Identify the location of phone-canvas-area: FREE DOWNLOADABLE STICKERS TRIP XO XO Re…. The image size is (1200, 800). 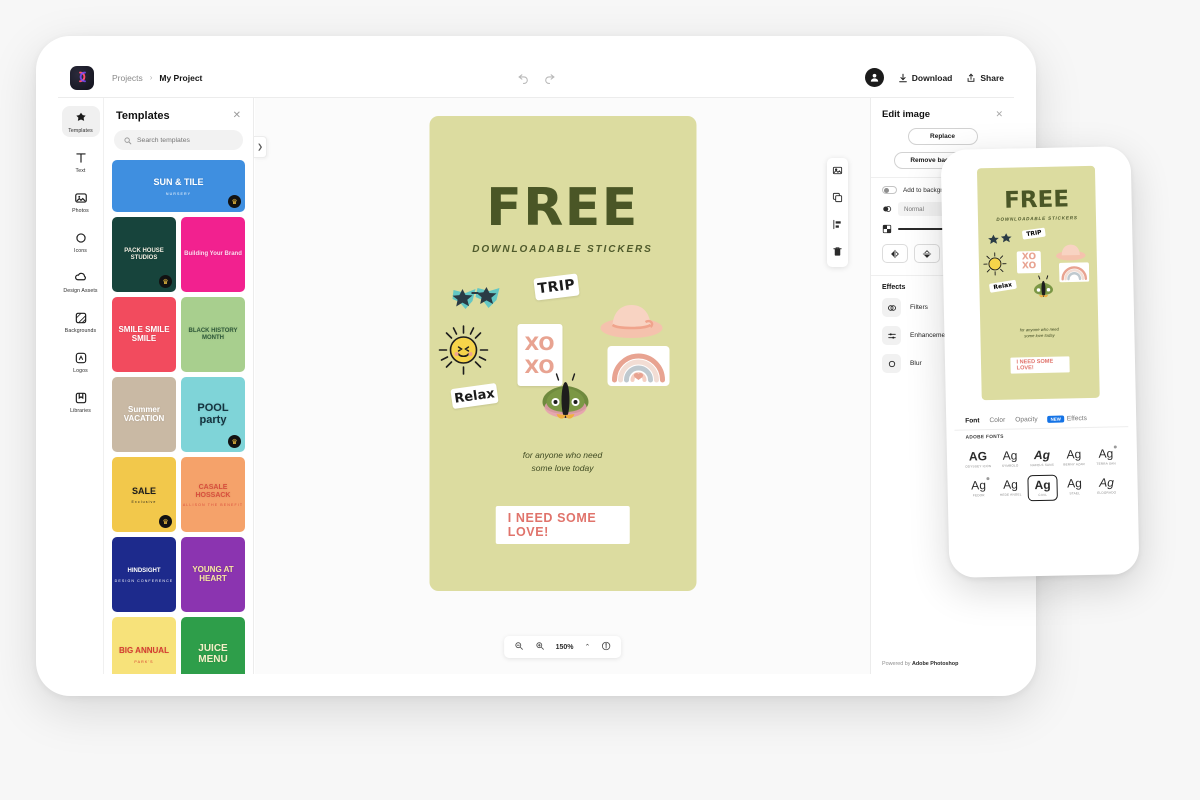
(1038, 283).